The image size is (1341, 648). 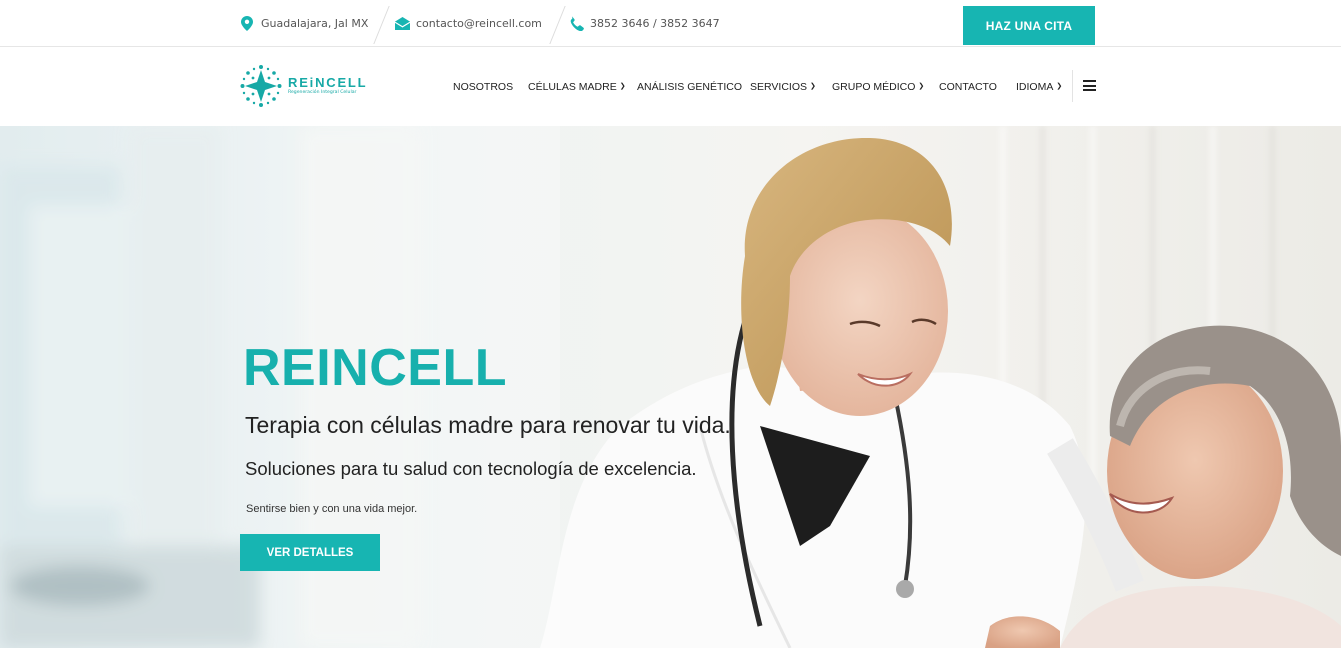 What do you see at coordinates (402, 24) in the screenshot?
I see `envelope-icon` at bounding box center [402, 24].